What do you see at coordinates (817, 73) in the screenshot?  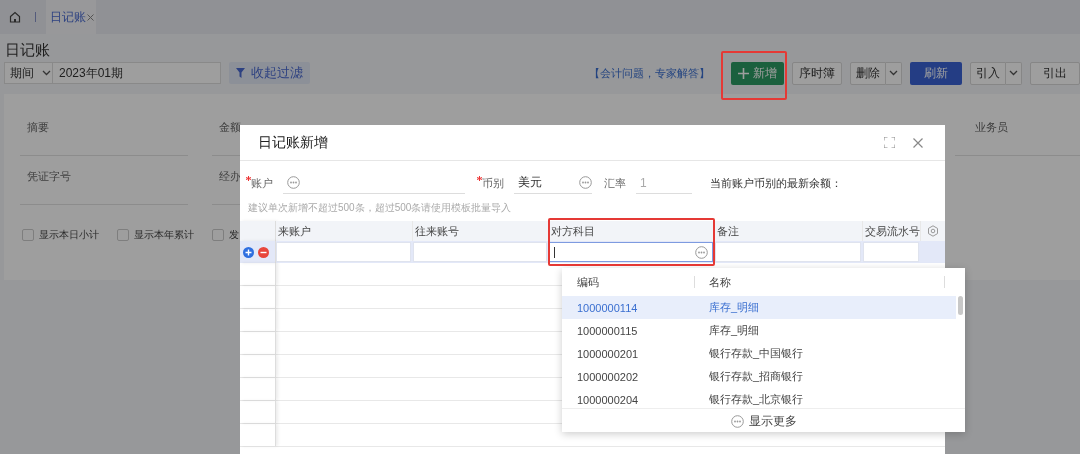 I see `toolbar-button: 序时簿` at bounding box center [817, 73].